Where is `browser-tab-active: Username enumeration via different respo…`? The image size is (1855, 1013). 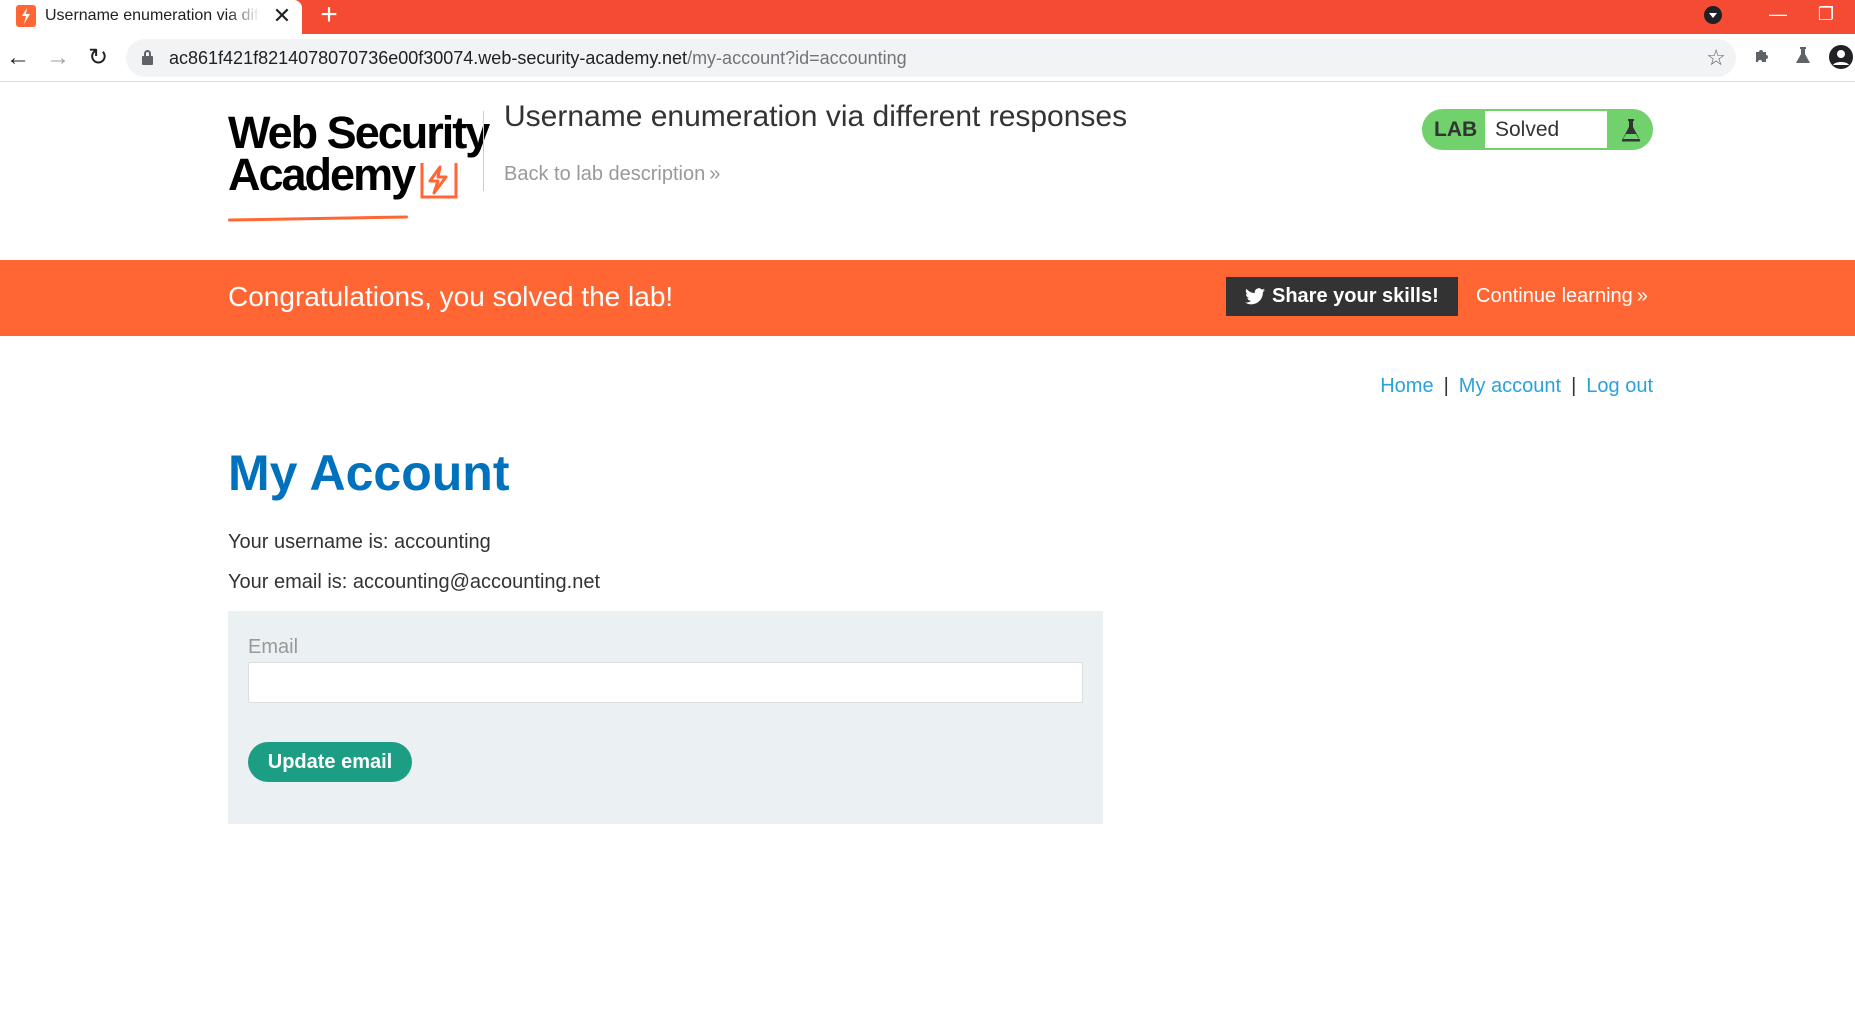
browser-tab-active: Username enumeration via different respo… is located at coordinates (151, 17).